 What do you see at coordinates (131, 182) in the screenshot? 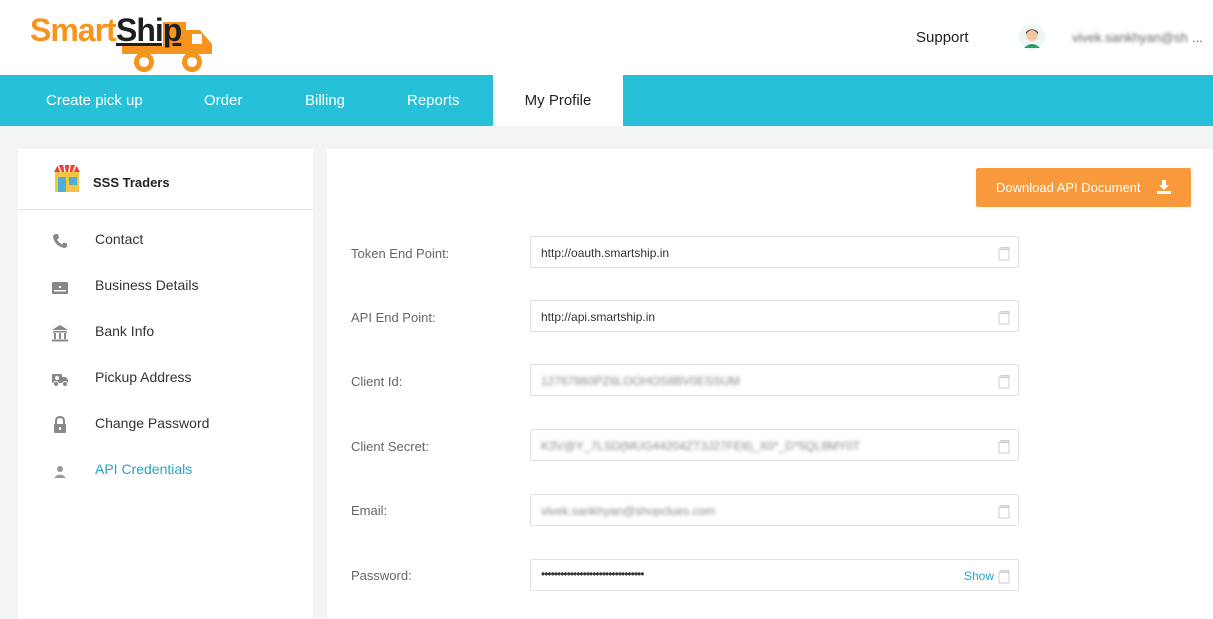
I see `store-name: SSS Traders` at bounding box center [131, 182].